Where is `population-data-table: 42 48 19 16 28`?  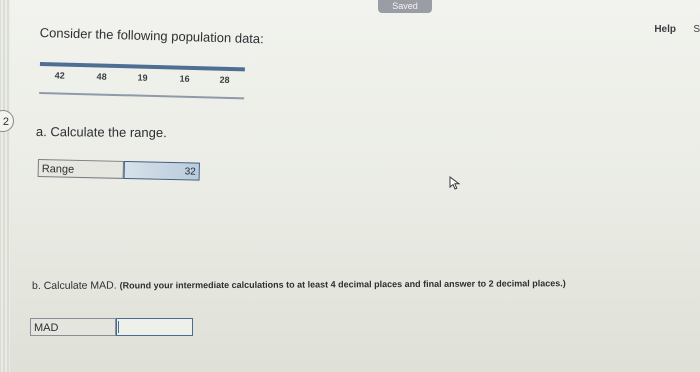 population-data-table: 42 48 19 16 28 is located at coordinates (142, 81).